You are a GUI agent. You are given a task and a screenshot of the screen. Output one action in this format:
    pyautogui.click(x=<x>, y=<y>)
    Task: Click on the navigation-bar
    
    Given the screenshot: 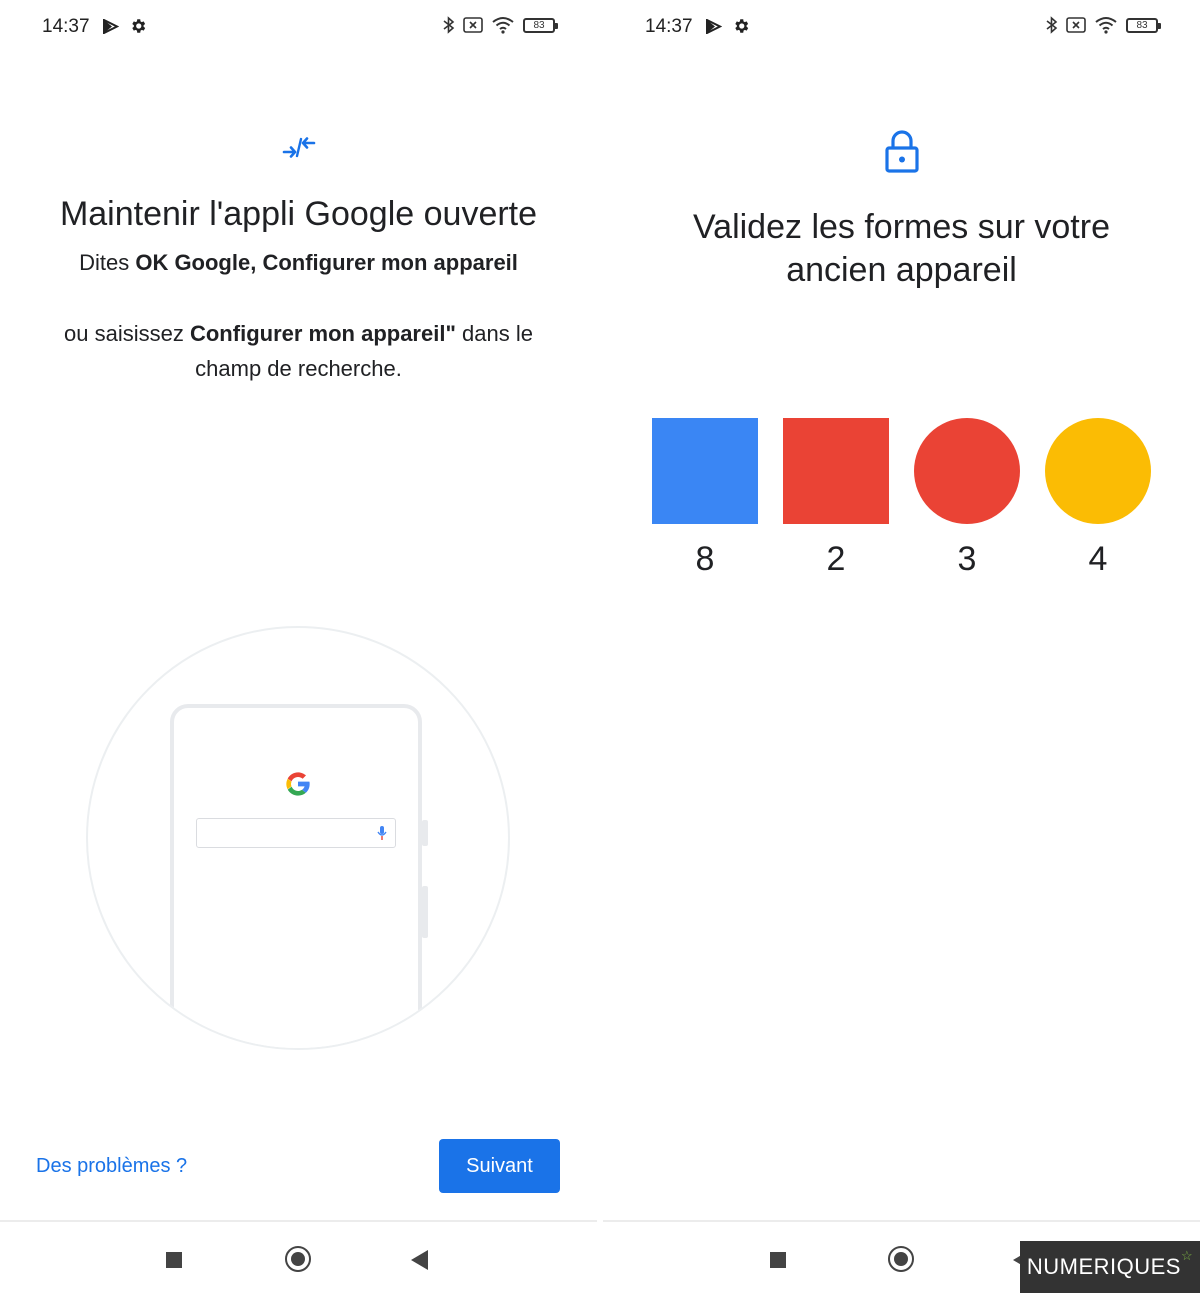 What is the action you would take?
    pyautogui.click(x=298, y=1256)
    